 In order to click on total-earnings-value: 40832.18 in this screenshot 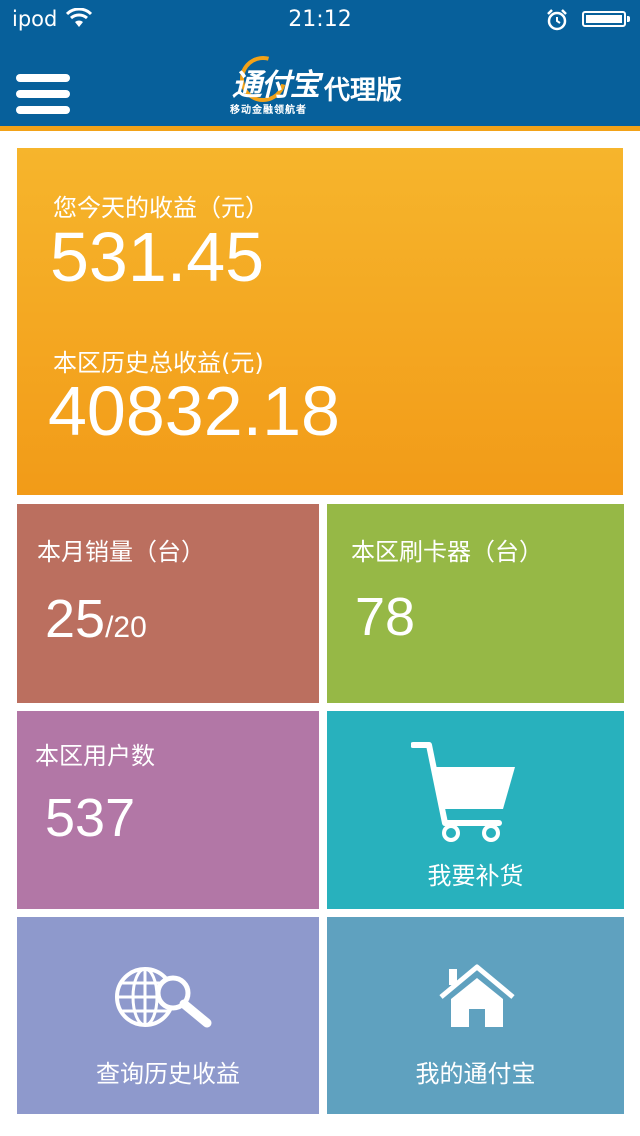, I will do `click(194, 411)`.